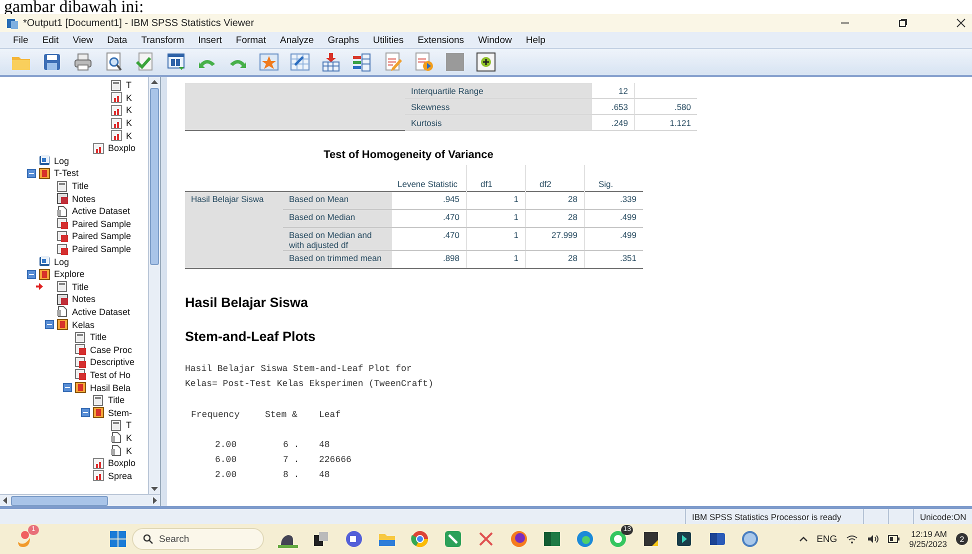 This screenshot has height=554, width=972. What do you see at coordinates (962, 539) in the screenshot?
I see `notification-count: 2` at bounding box center [962, 539].